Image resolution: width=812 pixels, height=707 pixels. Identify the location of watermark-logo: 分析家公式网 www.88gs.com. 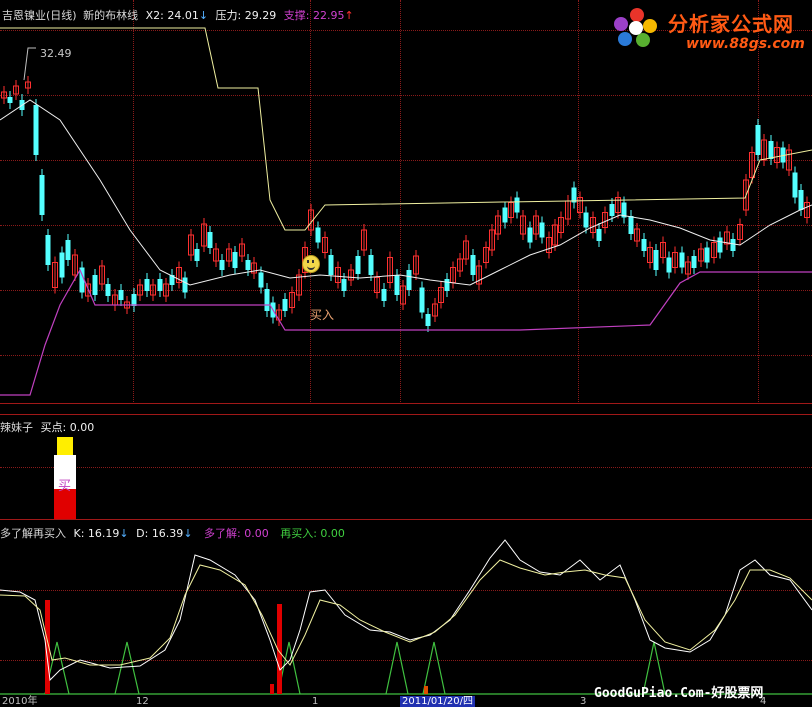
(712, 28).